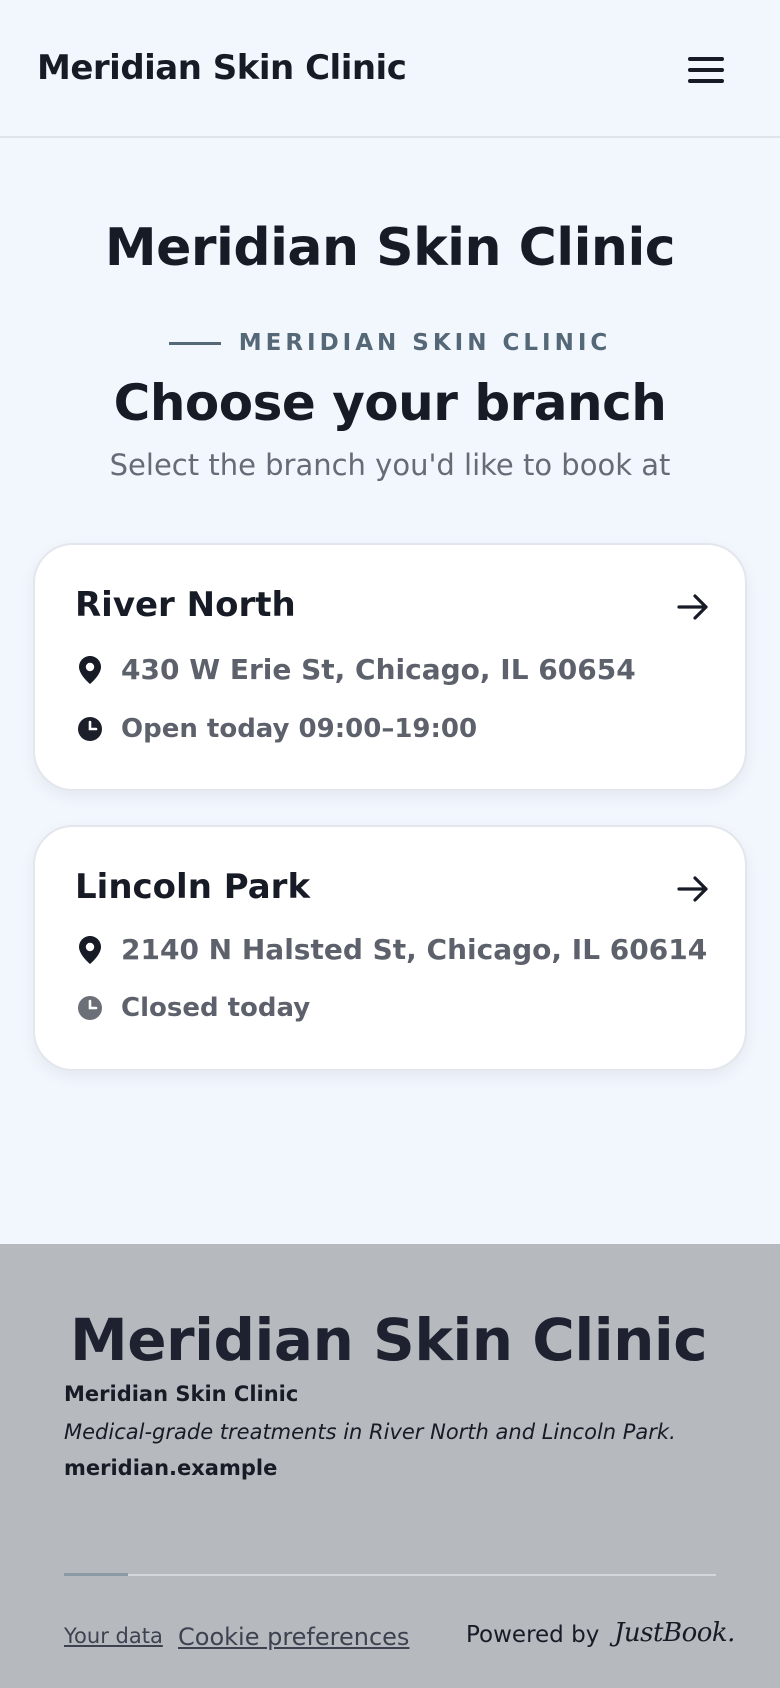  I want to click on footer-divider-accent, so click(96, 1574).